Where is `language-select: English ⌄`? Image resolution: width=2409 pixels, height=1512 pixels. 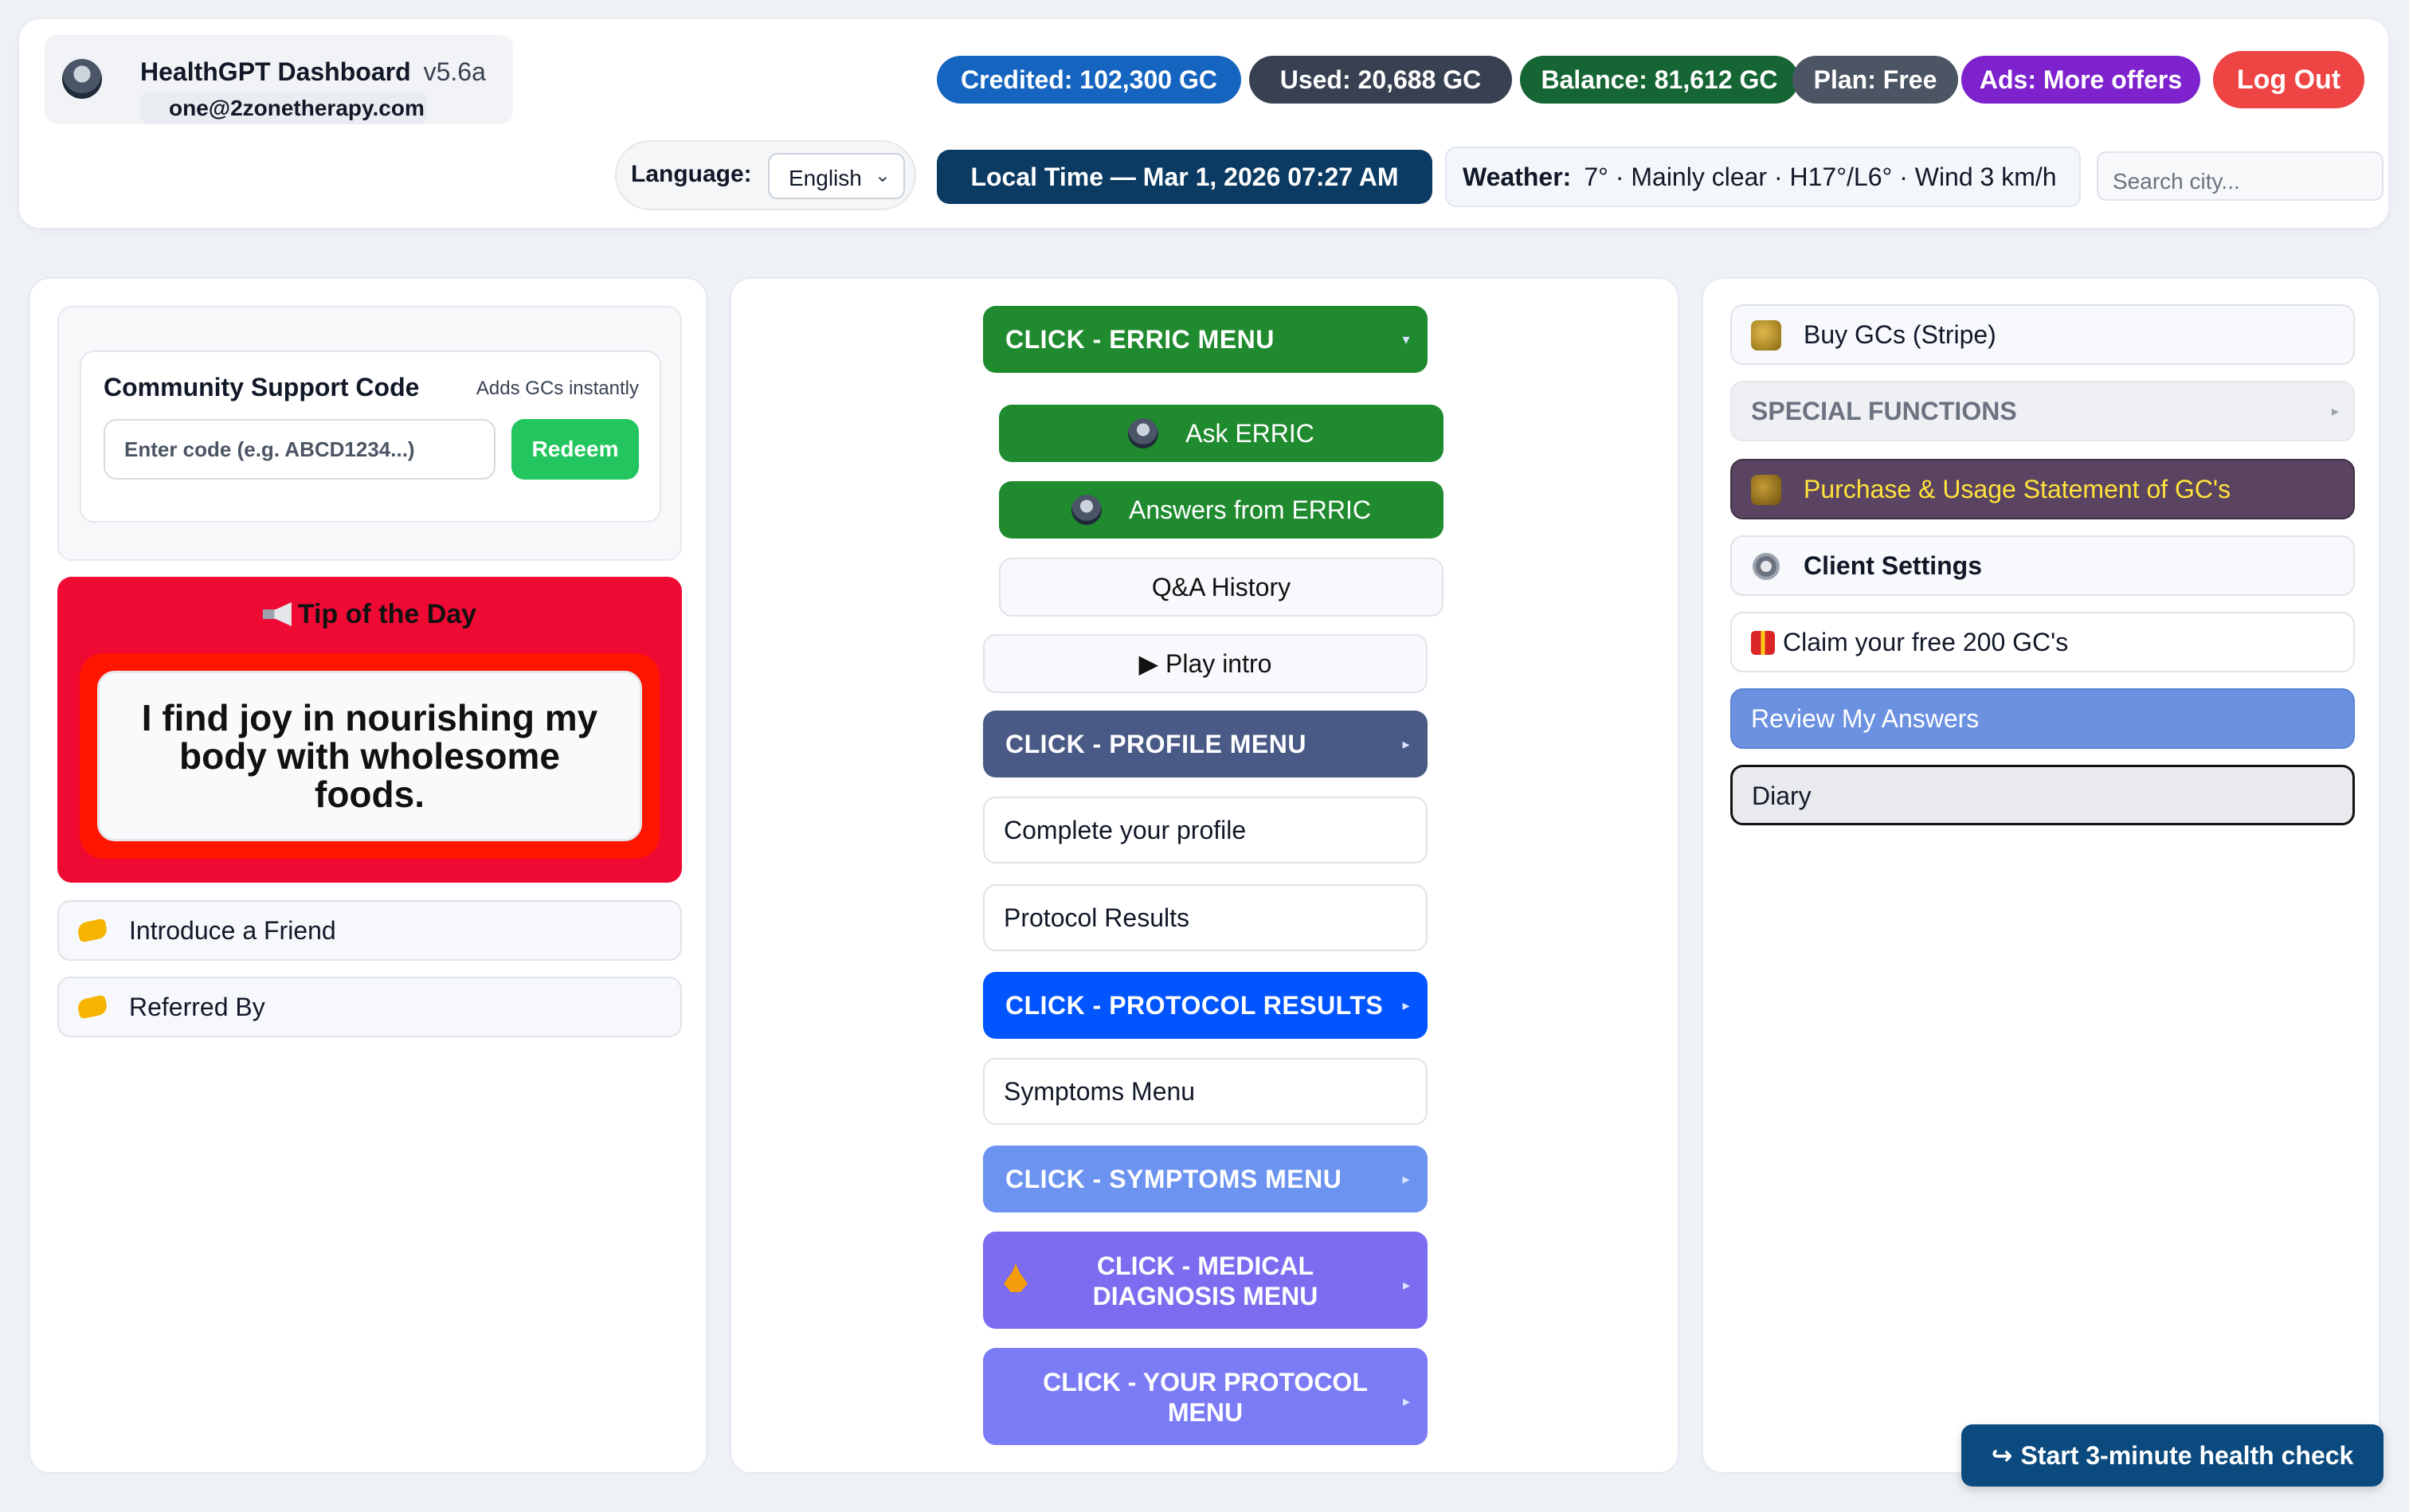 language-select: English ⌄ is located at coordinates (836, 176).